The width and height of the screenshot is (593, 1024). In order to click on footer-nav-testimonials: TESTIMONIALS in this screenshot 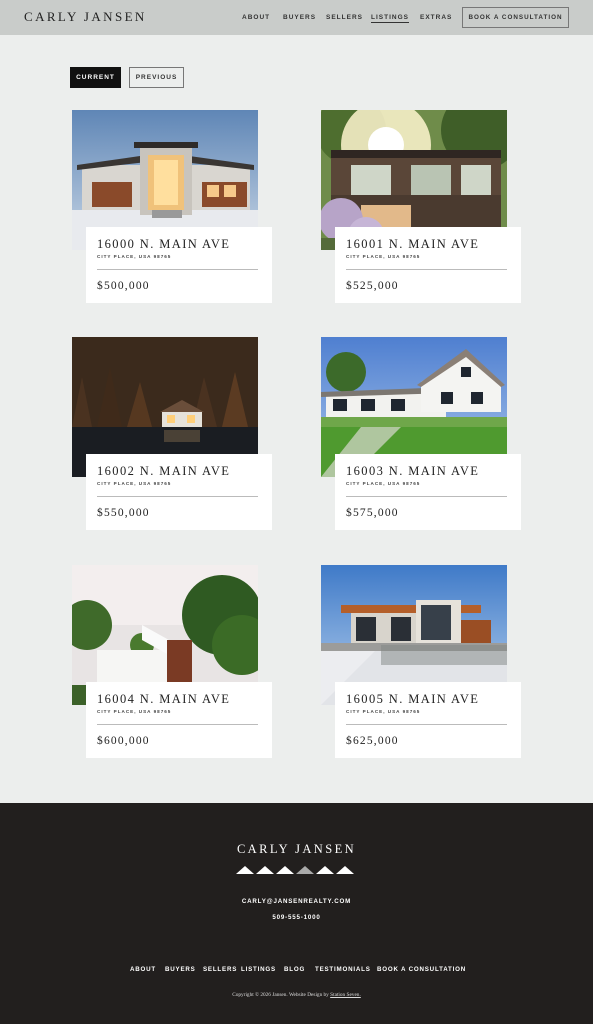, I will do `click(343, 969)`.